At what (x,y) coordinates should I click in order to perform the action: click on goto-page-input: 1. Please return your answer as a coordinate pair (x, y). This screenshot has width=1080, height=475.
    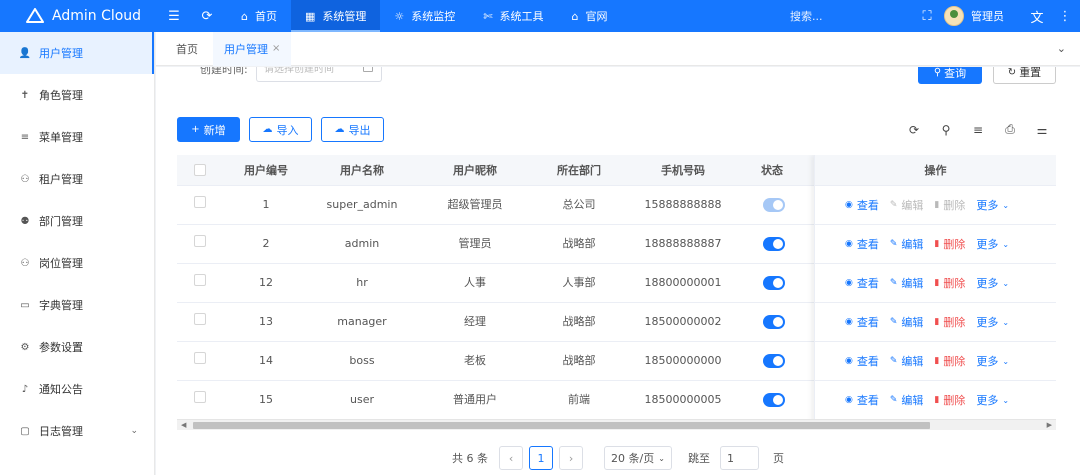
    Looking at the image, I should click on (739, 458).